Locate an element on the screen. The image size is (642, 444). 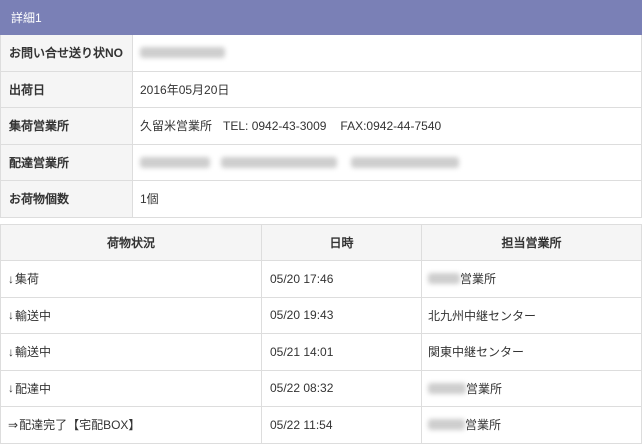
datetime-cell: 05/20 17:46 is located at coordinates (342, 279).